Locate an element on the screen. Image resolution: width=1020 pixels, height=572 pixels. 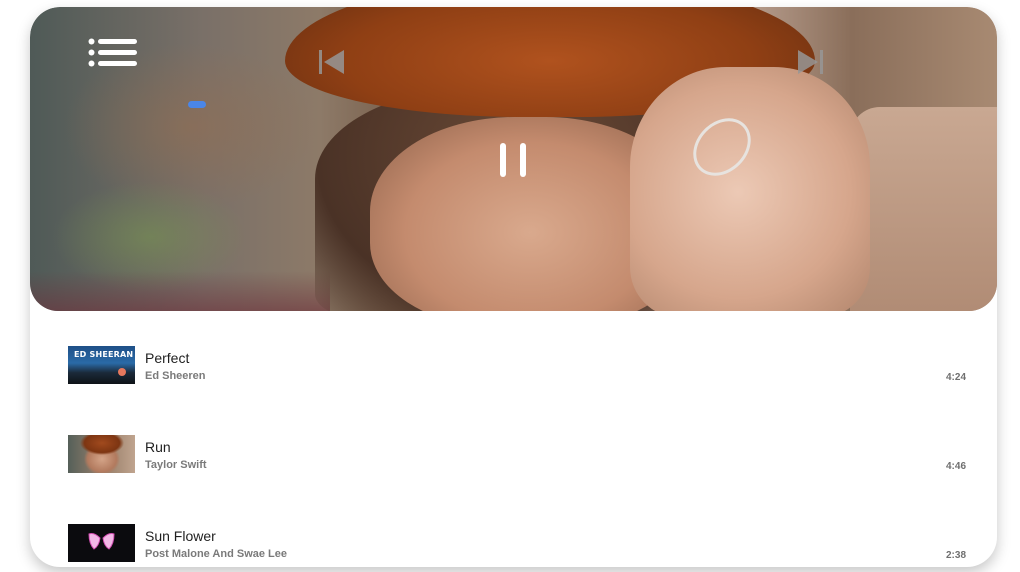
spider-mask-icon is located at coordinates (101, 541).